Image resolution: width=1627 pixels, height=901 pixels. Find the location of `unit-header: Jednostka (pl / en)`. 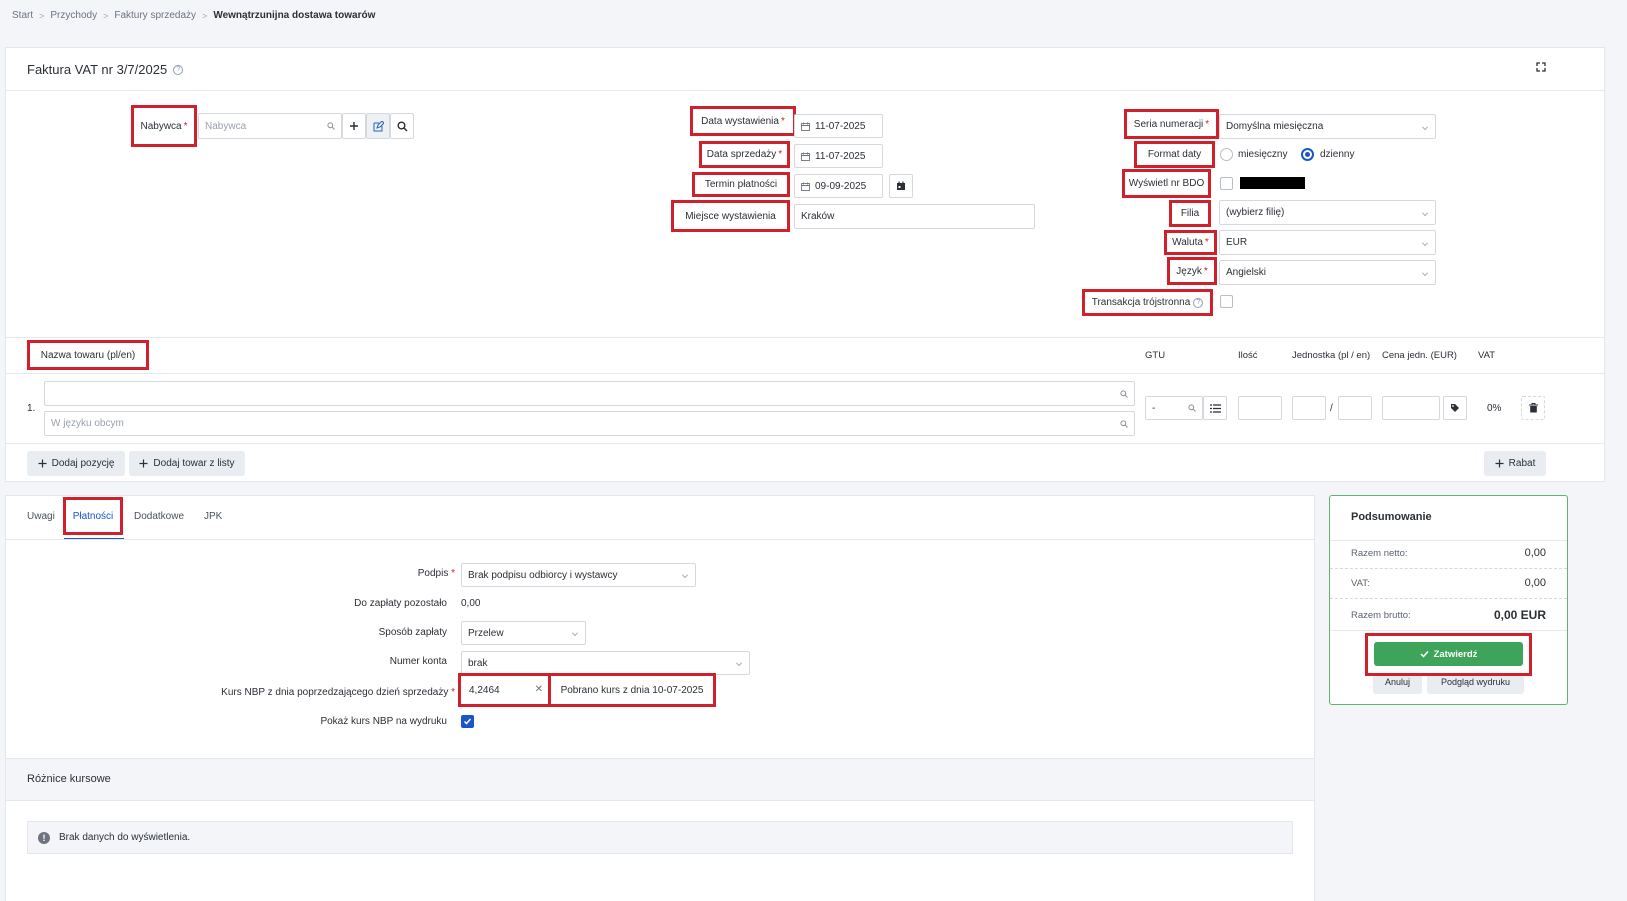

unit-header: Jednostka (pl / en) is located at coordinates (1331, 355).